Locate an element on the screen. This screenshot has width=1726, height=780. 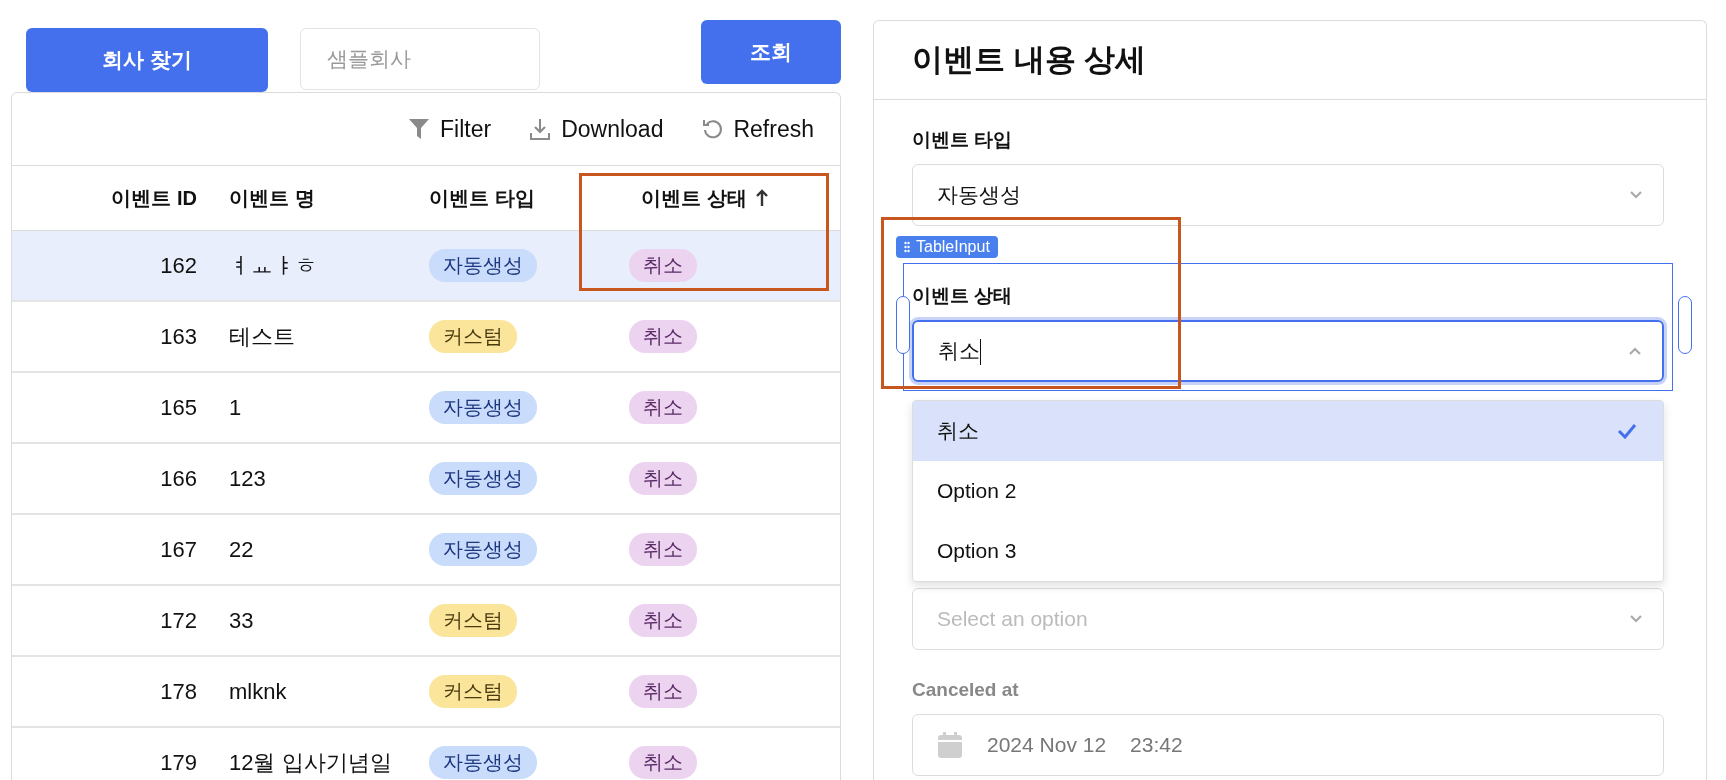
chevron-up-icon is located at coordinates (1635, 351).